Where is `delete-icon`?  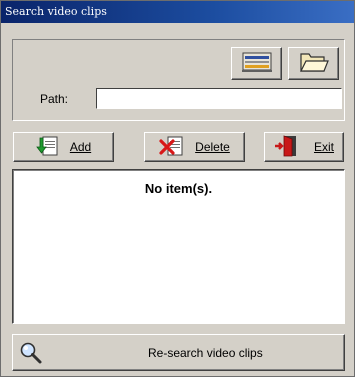
delete-icon is located at coordinates (172, 147).